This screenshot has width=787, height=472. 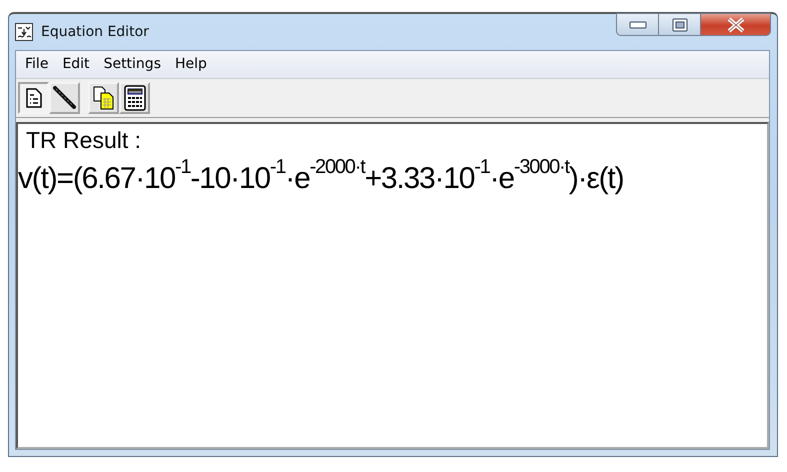 I want to click on minimize-icon, so click(x=637, y=24).